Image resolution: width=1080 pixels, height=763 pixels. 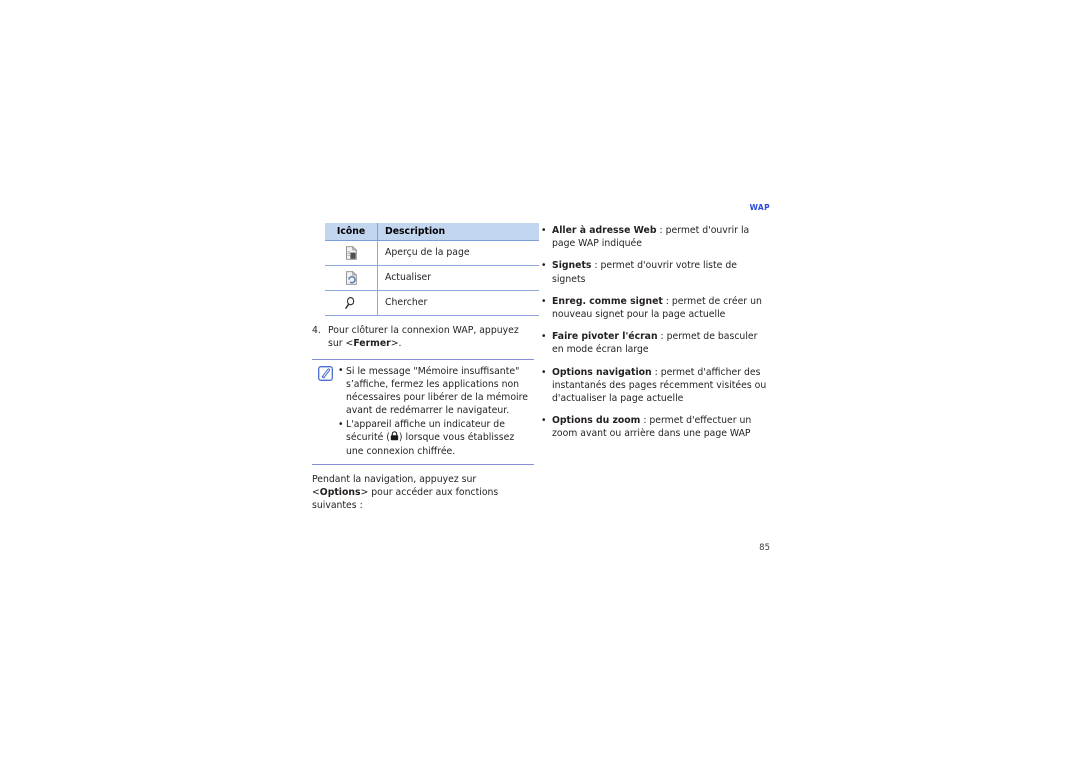 I want to click on after-note-bold-options: Options, so click(x=340, y=493).